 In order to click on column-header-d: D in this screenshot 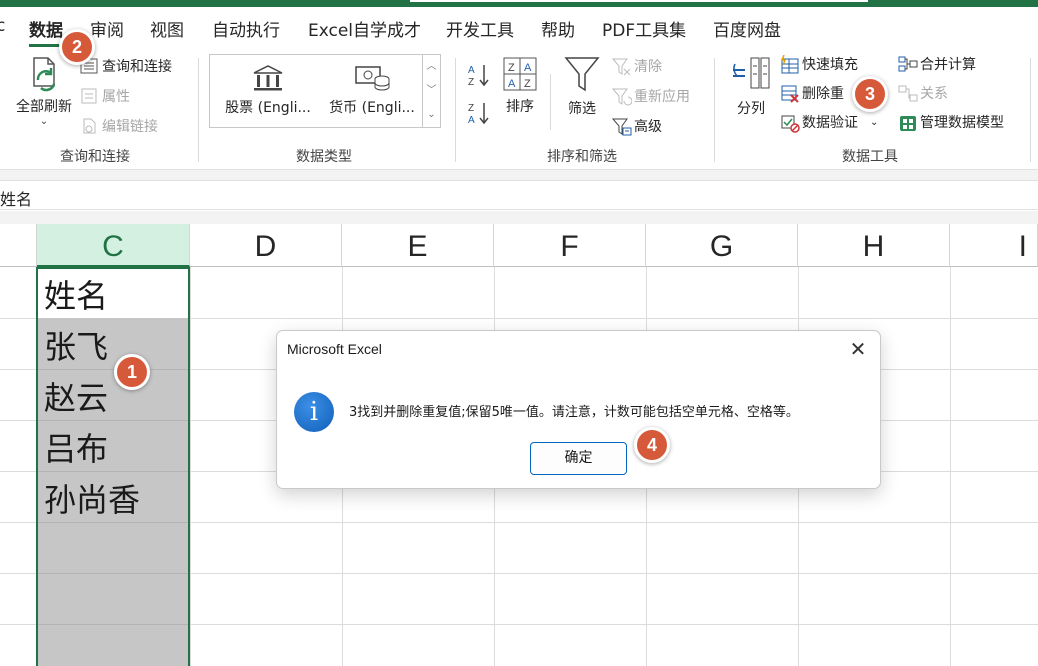, I will do `click(266, 245)`.